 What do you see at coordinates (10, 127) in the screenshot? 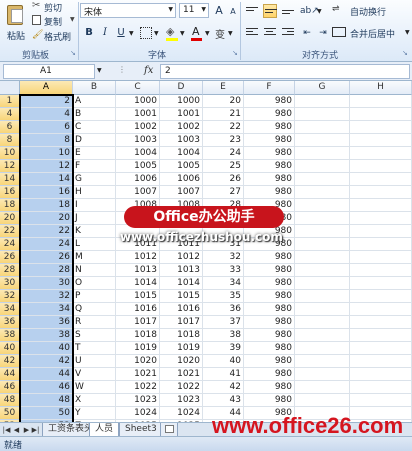
I see `row-header: 6` at bounding box center [10, 127].